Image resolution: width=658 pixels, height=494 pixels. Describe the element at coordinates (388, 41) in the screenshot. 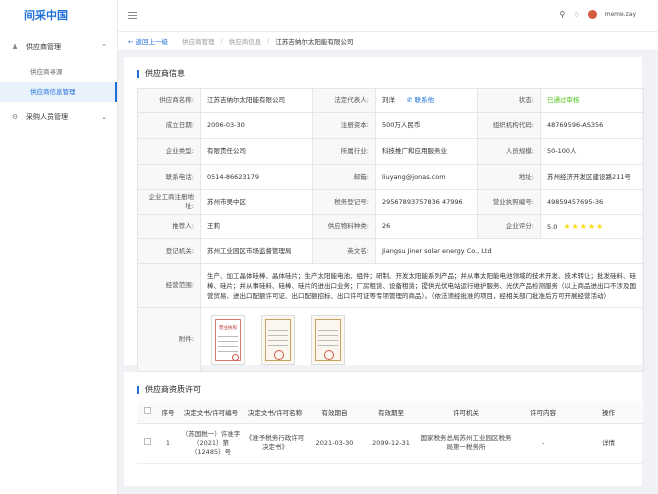

I see `breadcrumb: ← 返回上一级 供应商管理 / 供应商信息 / 江苏吉纳尔太阳能有限公司` at that location.